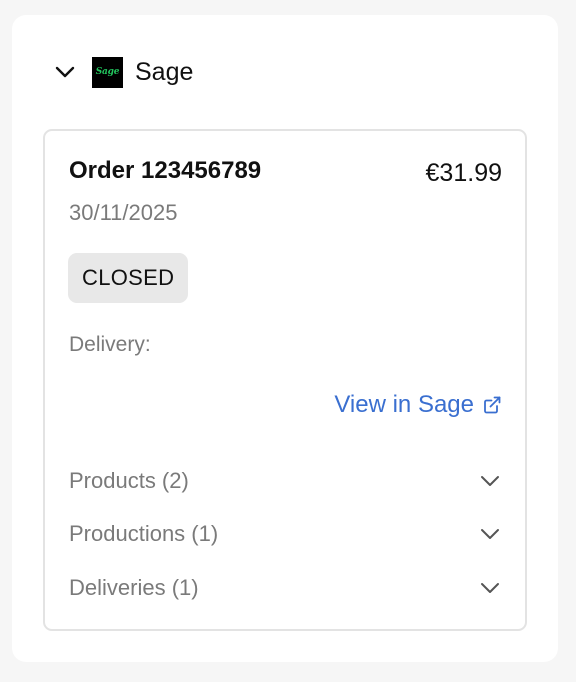 Image resolution: width=576 pixels, height=682 pixels. What do you see at coordinates (110, 344) in the screenshot?
I see `delivery-label: Delivery:` at bounding box center [110, 344].